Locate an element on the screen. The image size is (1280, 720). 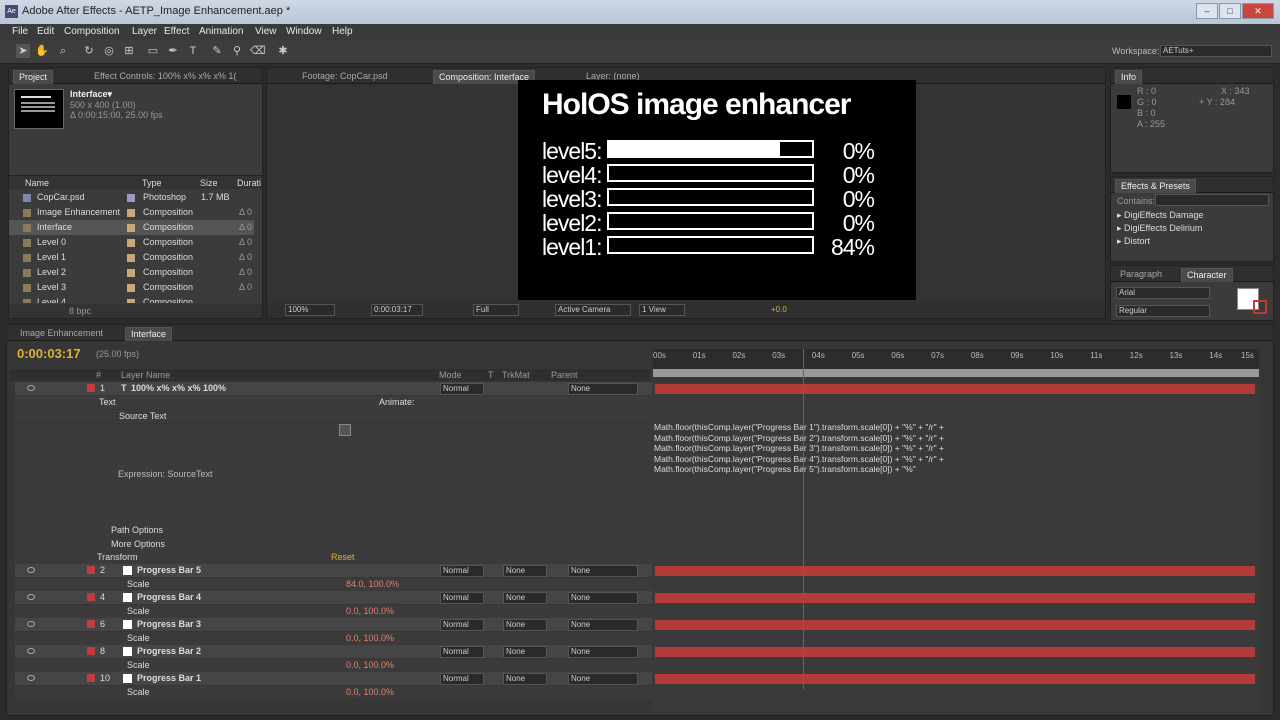
layer-row-progress-bar: 2 Progress Bar 5 Normal None None is located at coordinates (335, 570).